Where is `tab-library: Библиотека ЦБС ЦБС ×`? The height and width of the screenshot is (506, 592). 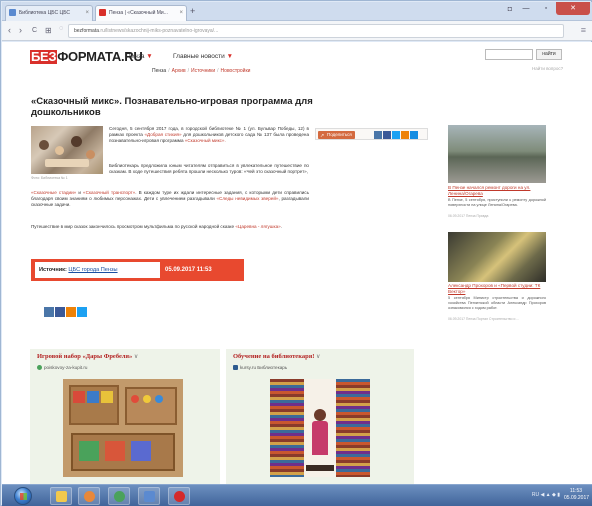 tab-library: Библиотека ЦБС ЦБС × is located at coordinates (49, 13).